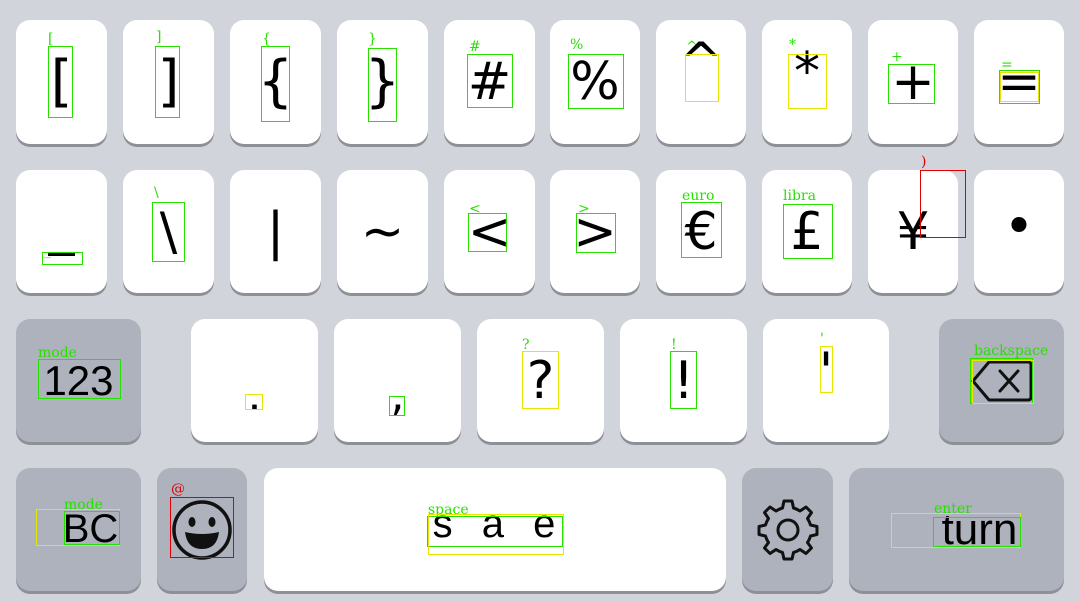  What do you see at coordinates (202, 527) in the screenshot?
I see `bbox-emoji` at bounding box center [202, 527].